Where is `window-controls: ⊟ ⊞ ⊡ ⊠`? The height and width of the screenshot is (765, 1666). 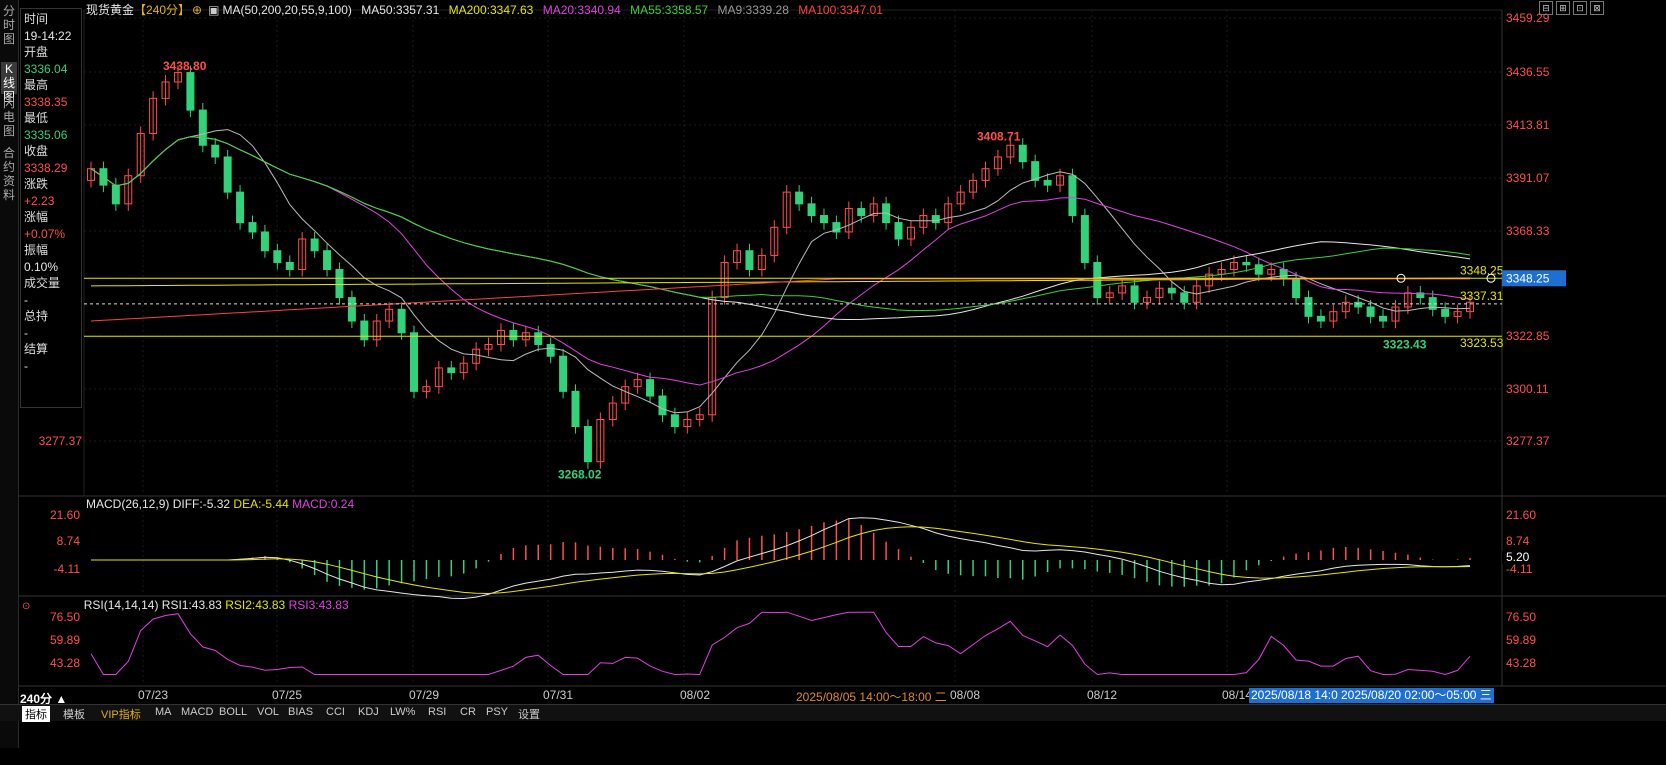 window-controls: ⊟ ⊞ ⊡ ⊠ is located at coordinates (1570, 7).